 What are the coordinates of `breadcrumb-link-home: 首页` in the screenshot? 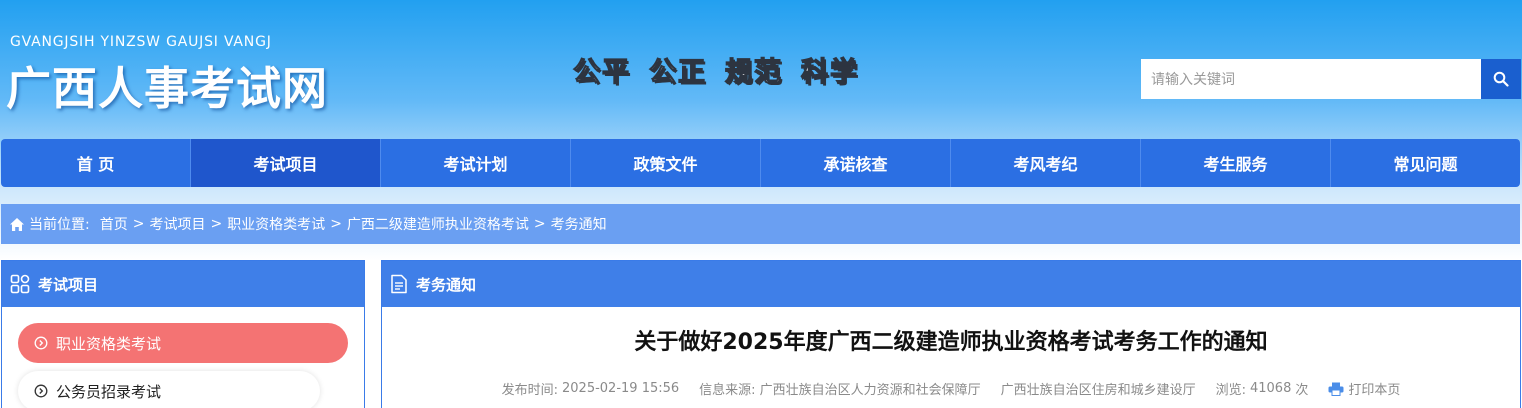 It's located at (114, 224).